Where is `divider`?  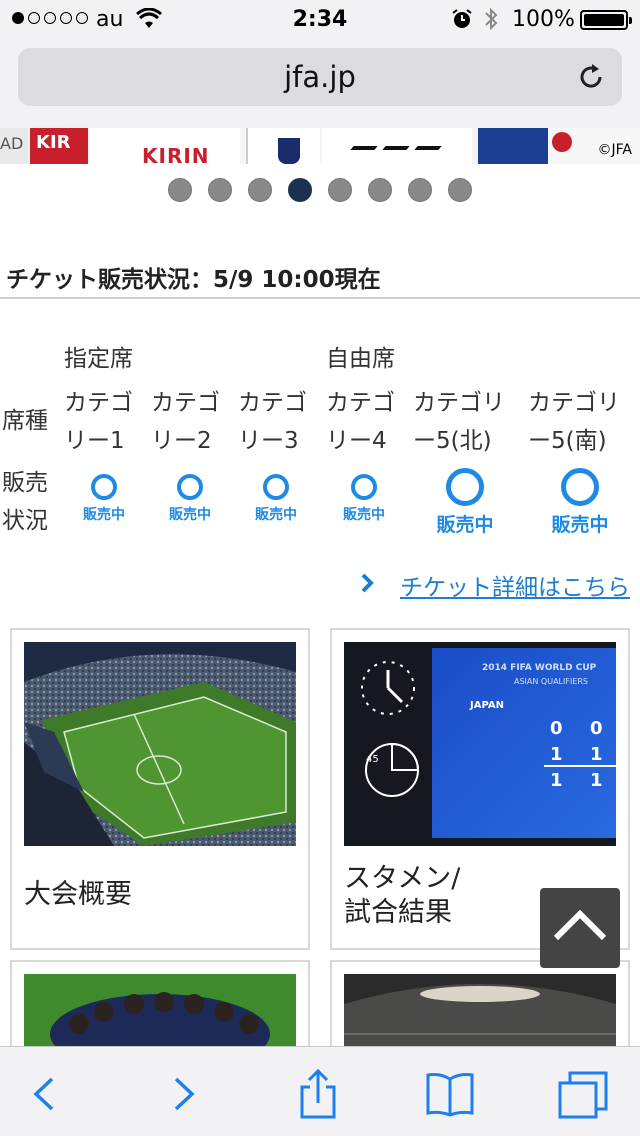 divider is located at coordinates (320, 298).